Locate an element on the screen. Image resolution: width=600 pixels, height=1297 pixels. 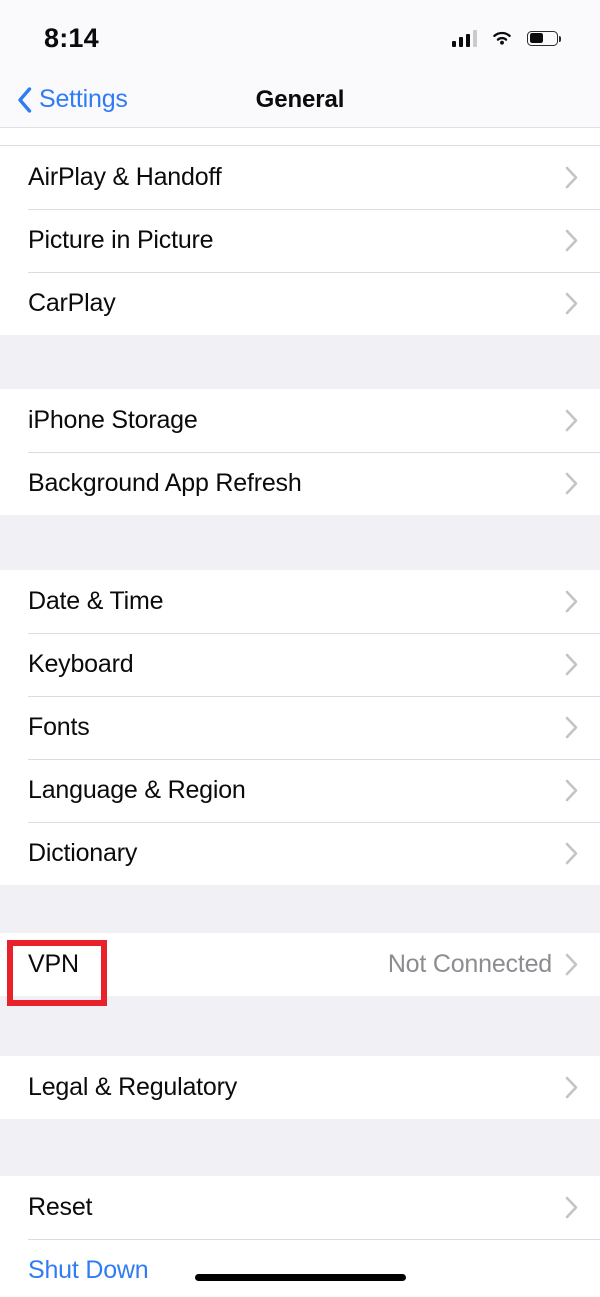
settings-row-vpn: VPN Not Connected is located at coordinates (300, 964).